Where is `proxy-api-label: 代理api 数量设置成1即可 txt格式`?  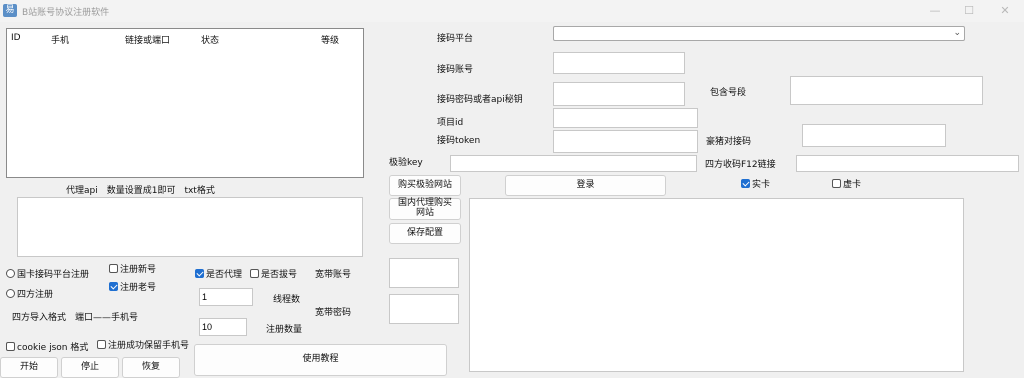
proxy-api-label: 代理api 数量设置成1即可 txt格式 is located at coordinates (140, 191).